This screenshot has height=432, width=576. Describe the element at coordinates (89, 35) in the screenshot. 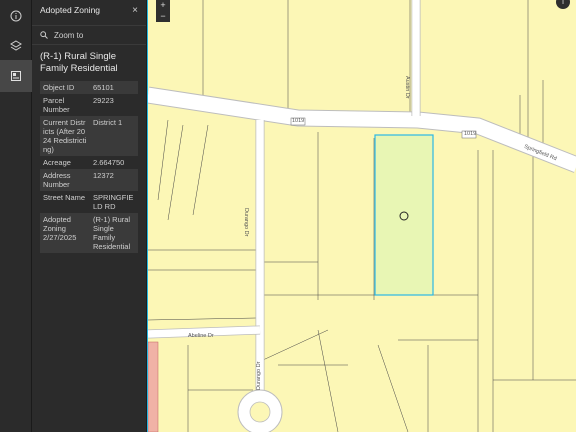

I see `zoom-to-button: Zoom to` at that location.